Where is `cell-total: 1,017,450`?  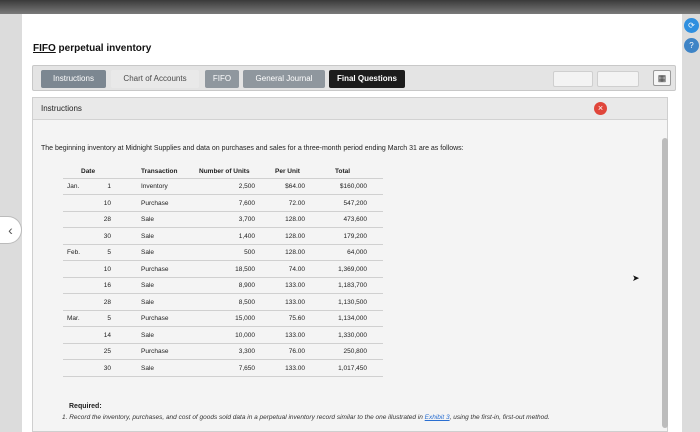 cell-total: 1,017,450 is located at coordinates (352, 368).